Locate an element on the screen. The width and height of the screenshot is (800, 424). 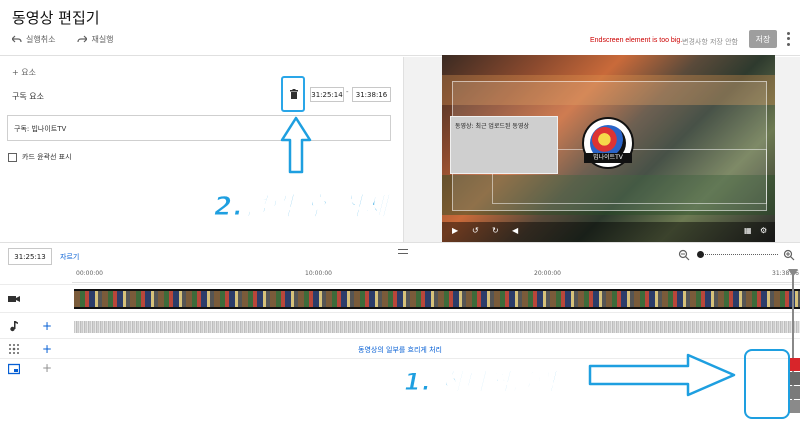
audio-waveform is located at coordinates (437, 327).